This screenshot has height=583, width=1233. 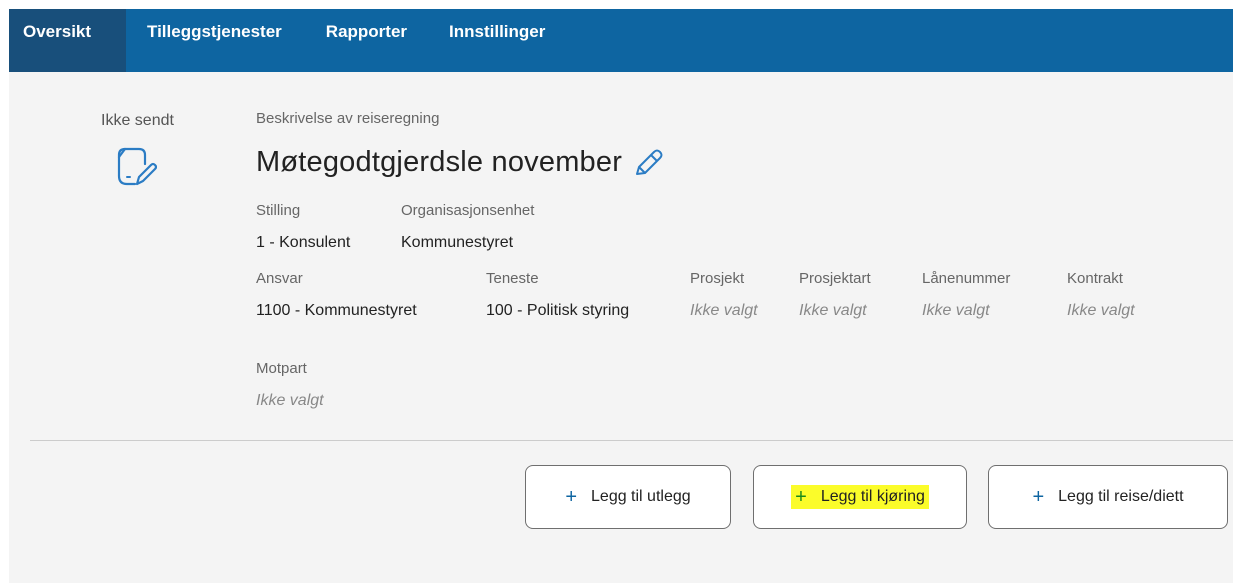 I want to click on status-label: Ikke sendt, so click(x=137, y=120).